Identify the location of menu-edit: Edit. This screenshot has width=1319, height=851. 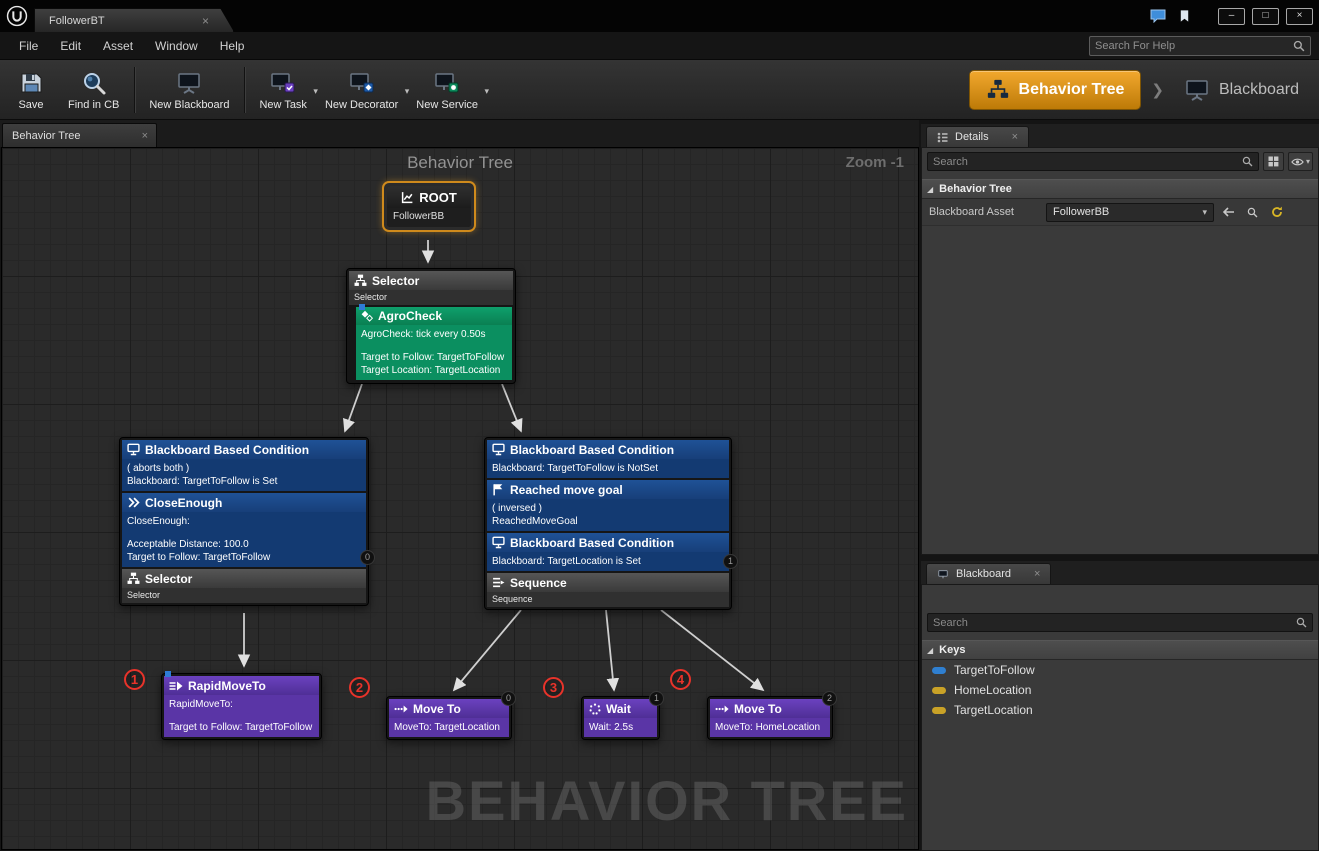
(70, 46).